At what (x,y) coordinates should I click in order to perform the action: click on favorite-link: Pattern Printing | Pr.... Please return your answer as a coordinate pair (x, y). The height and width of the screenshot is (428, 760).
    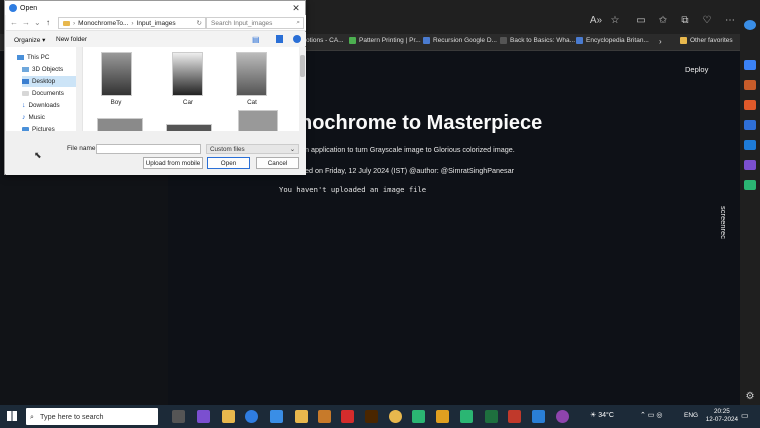
    Looking at the image, I should click on (385, 40).